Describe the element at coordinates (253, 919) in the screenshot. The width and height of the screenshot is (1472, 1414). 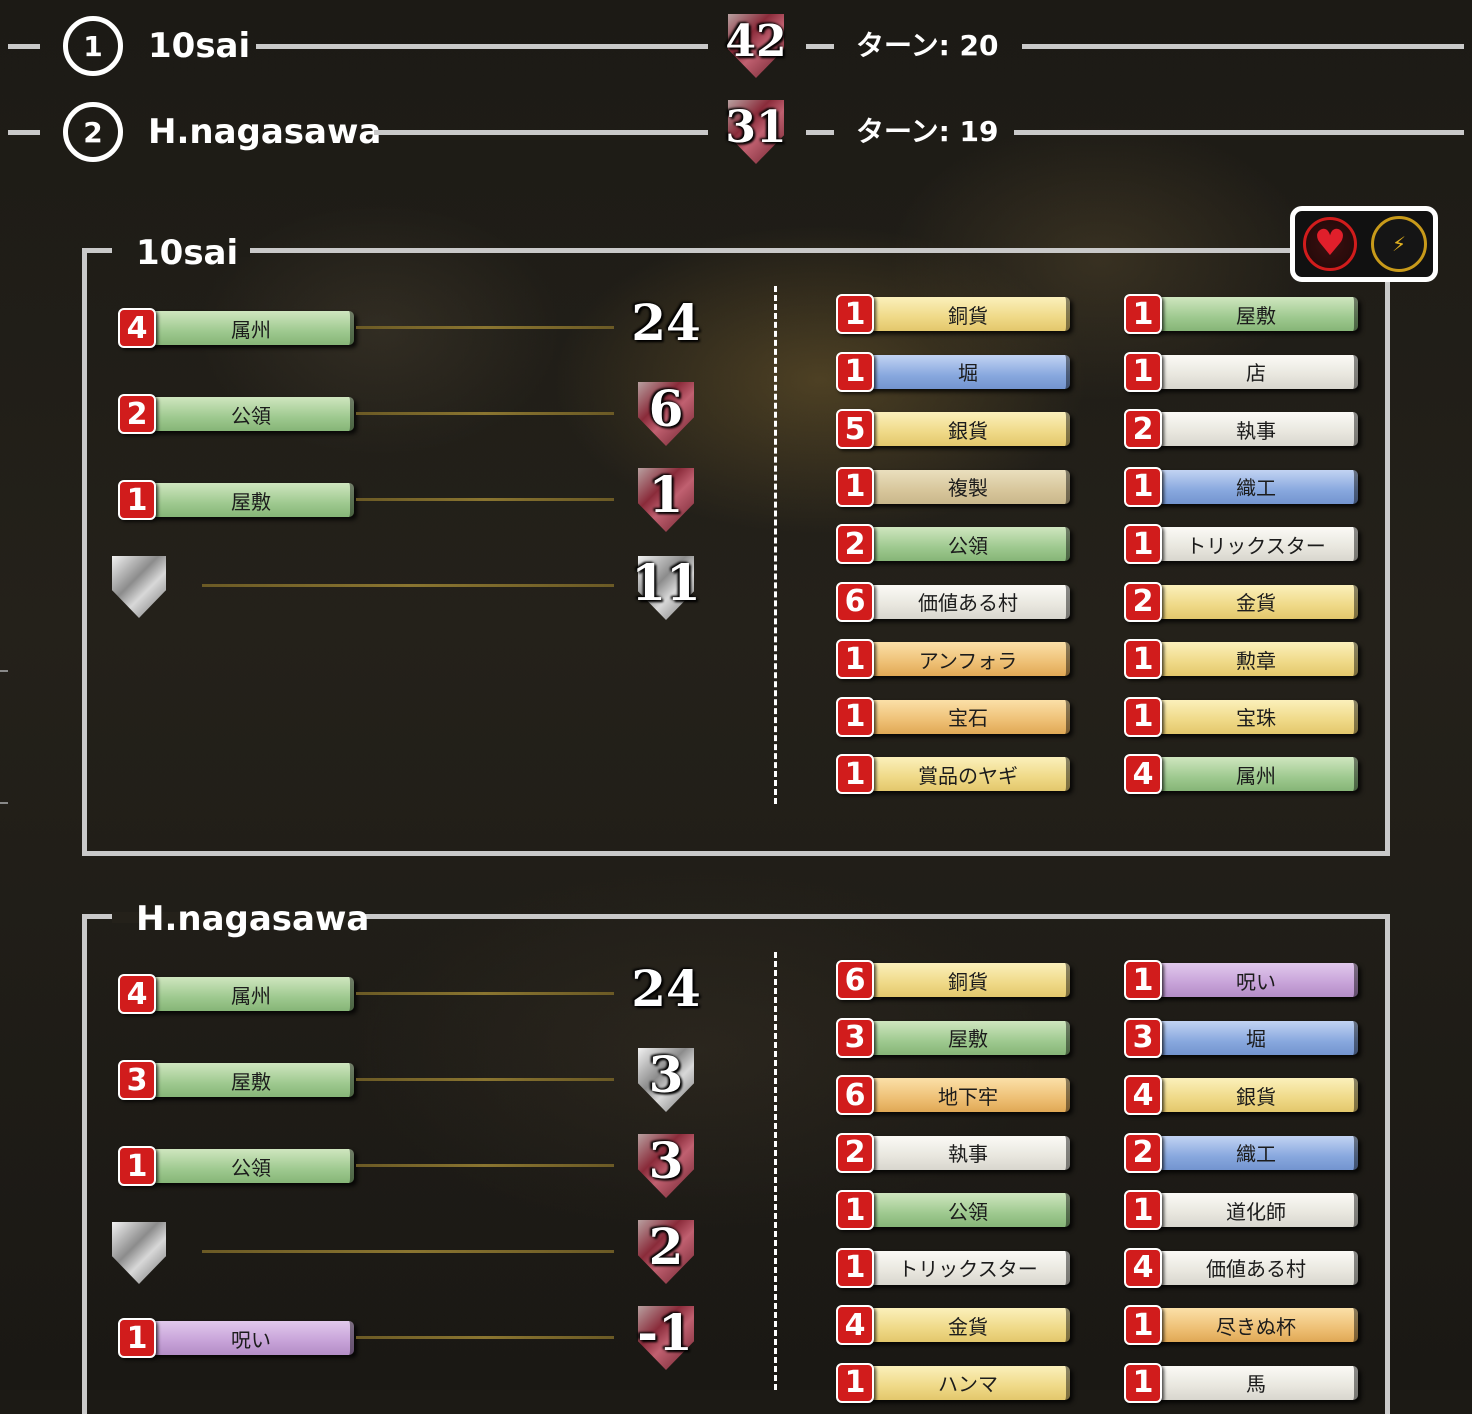
I see `panel-title: H.nagasawa` at that location.